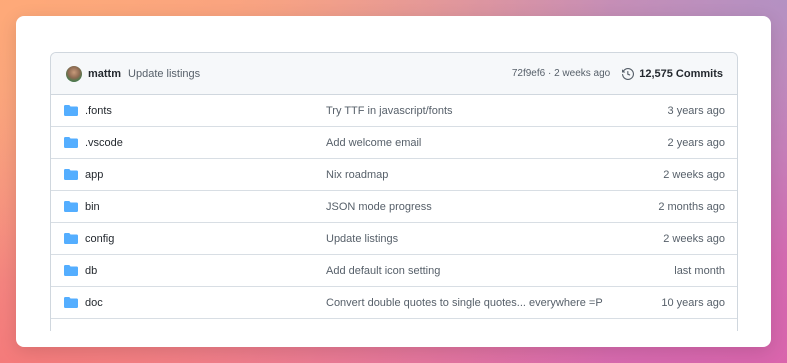 This screenshot has width=787, height=363. What do you see at coordinates (205, 303) in the screenshot?
I see `file-name-link: doc` at bounding box center [205, 303].